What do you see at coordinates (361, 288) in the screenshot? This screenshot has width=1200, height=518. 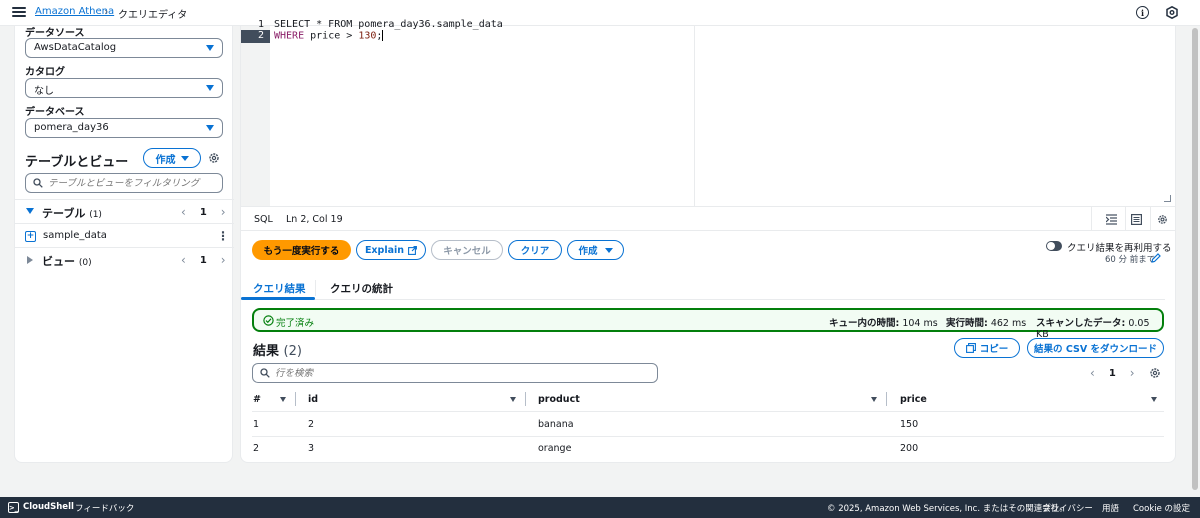 I see `tab-query-stats: クエリの統計` at bounding box center [361, 288].